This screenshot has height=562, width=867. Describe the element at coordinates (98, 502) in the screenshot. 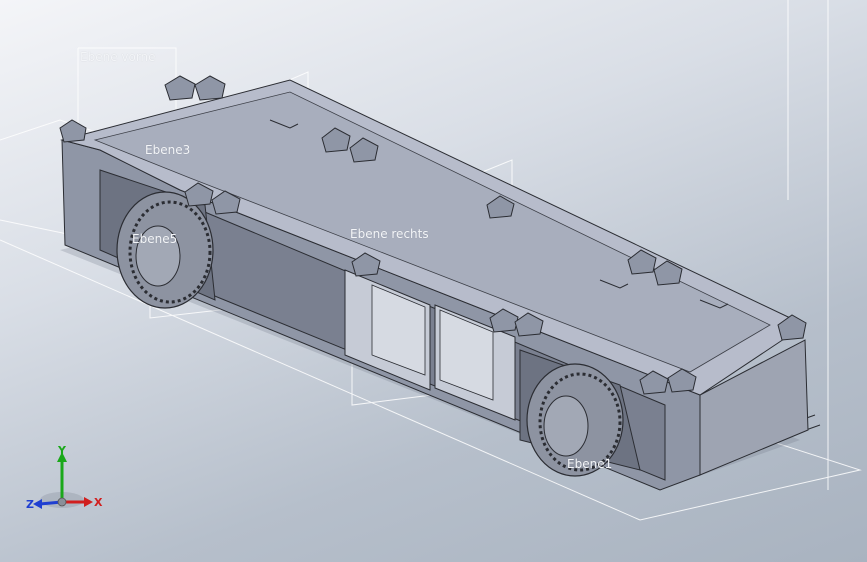

I see `x-axis-label: X` at that location.